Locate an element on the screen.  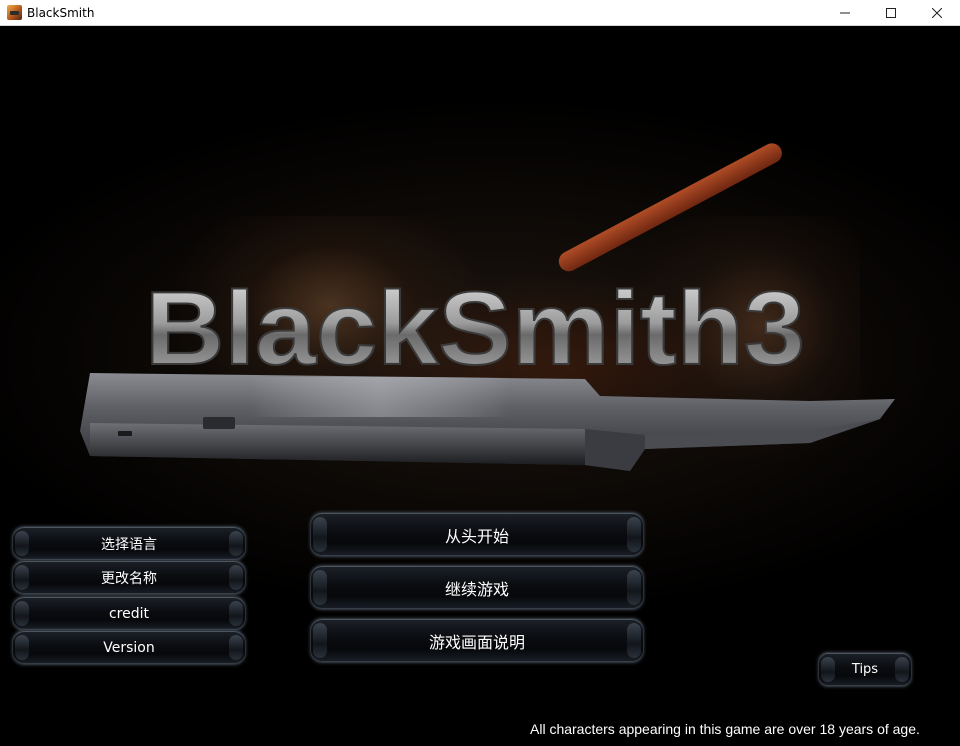
change-name-button: 更改名称 is located at coordinates (129, 577).